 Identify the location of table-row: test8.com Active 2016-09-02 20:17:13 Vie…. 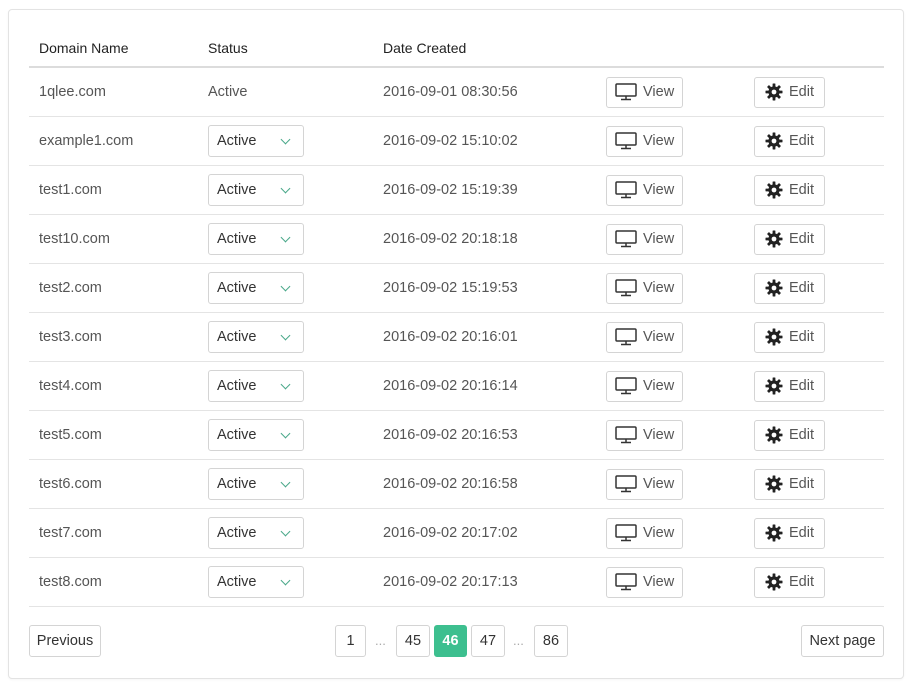
(456, 582).